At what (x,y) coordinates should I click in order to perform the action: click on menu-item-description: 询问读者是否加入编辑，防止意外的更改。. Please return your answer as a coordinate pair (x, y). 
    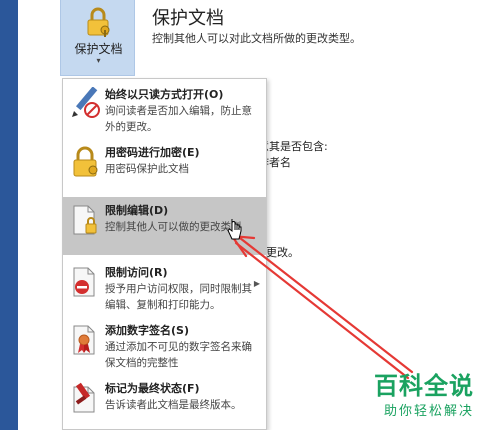
    Looking at the image, I should click on (178, 119).